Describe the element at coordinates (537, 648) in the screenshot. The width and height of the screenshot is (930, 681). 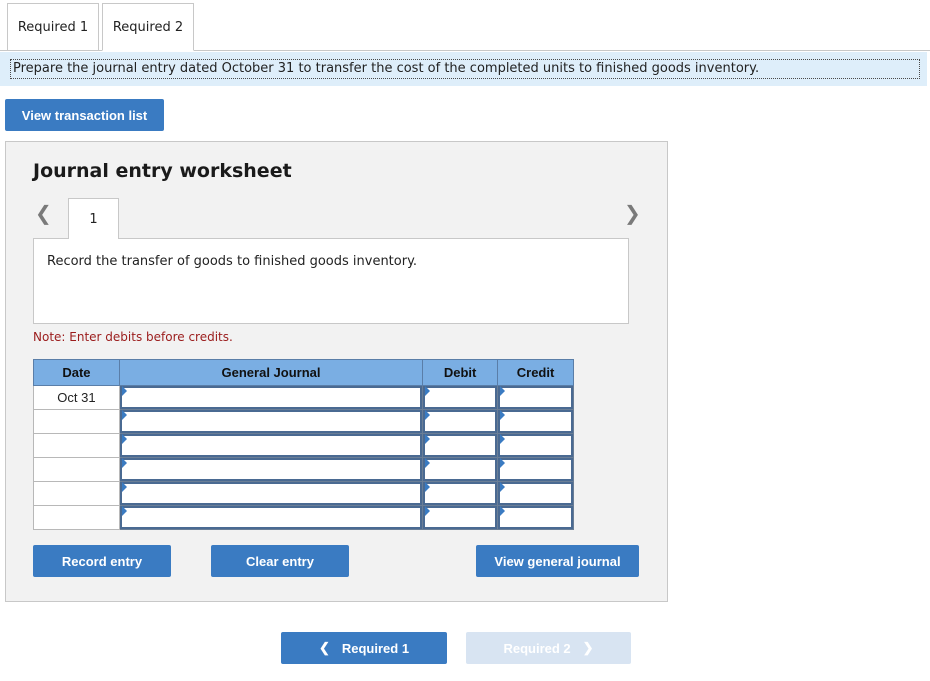
I see `button-label: Required 2` at that location.